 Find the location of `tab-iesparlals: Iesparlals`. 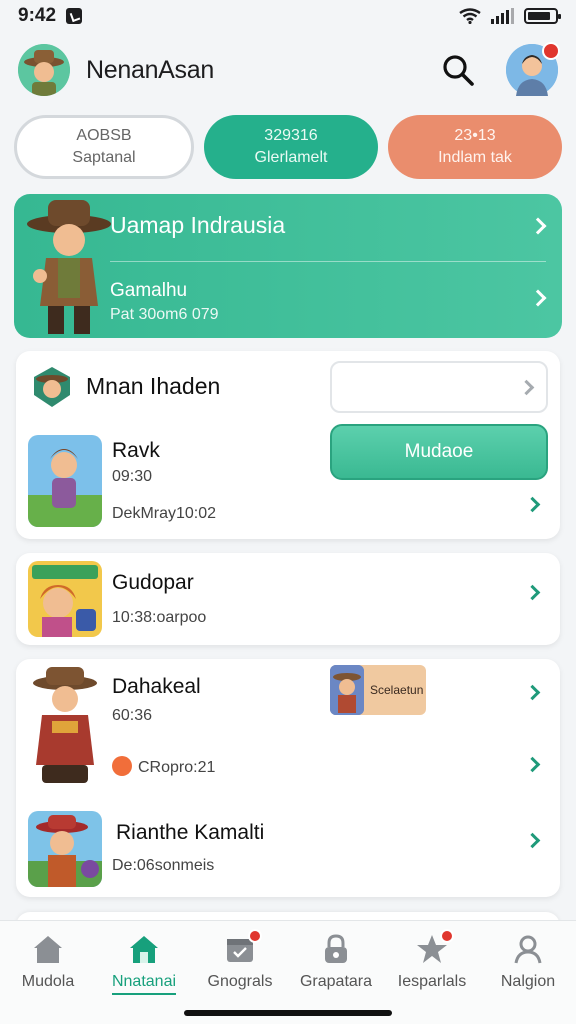

tab-iesparlals: Iesparlals is located at coordinates (432, 962).